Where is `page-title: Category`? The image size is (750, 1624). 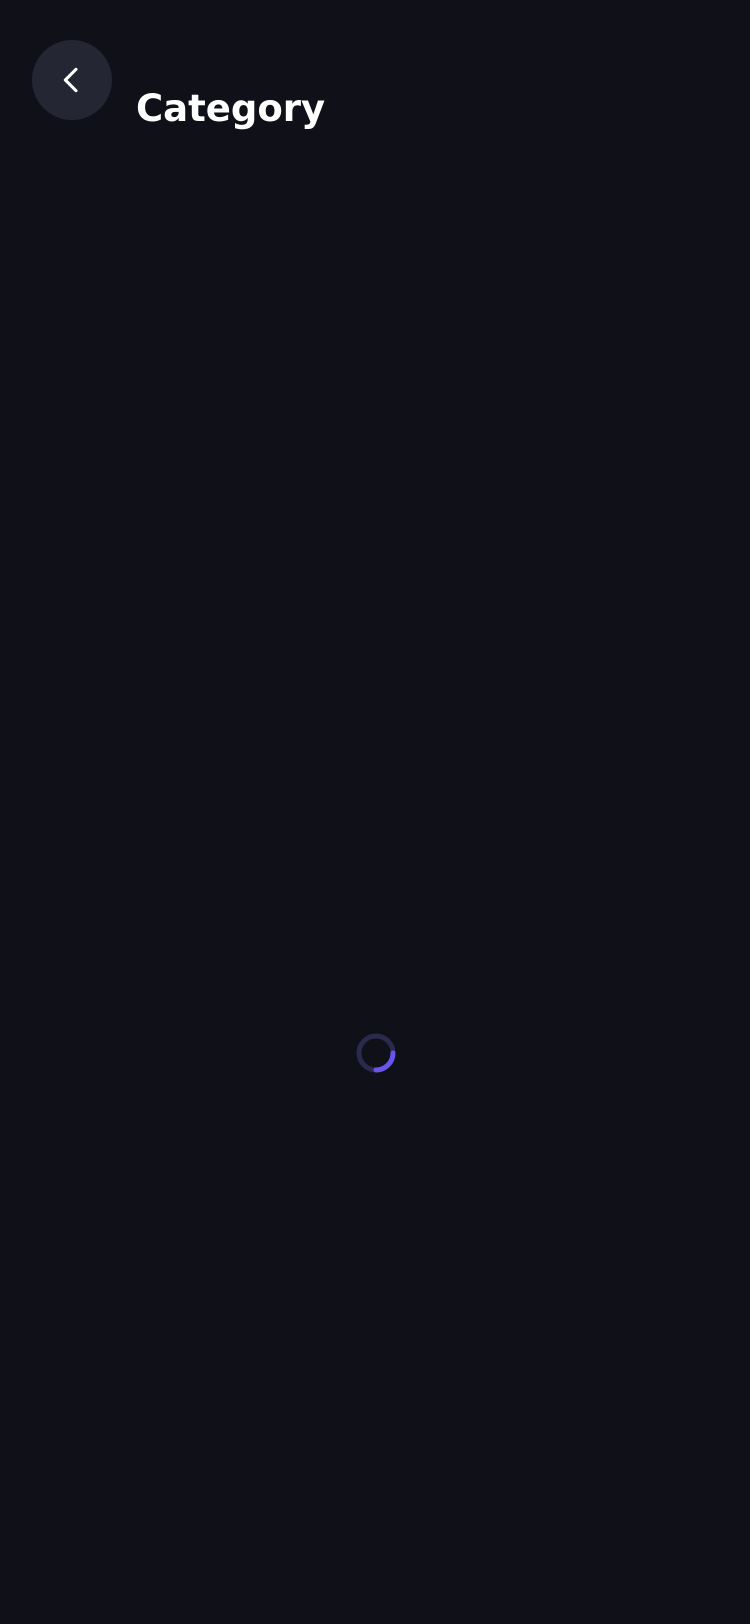 page-title: Category is located at coordinates (231, 108).